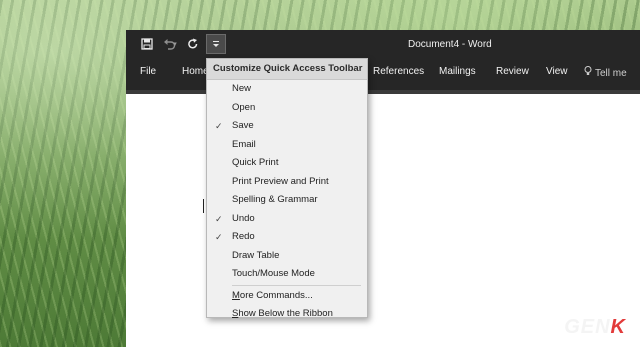 This screenshot has height=347, width=640. Describe the element at coordinates (243, 218) in the screenshot. I see `menu-item-label: Undo` at that location.